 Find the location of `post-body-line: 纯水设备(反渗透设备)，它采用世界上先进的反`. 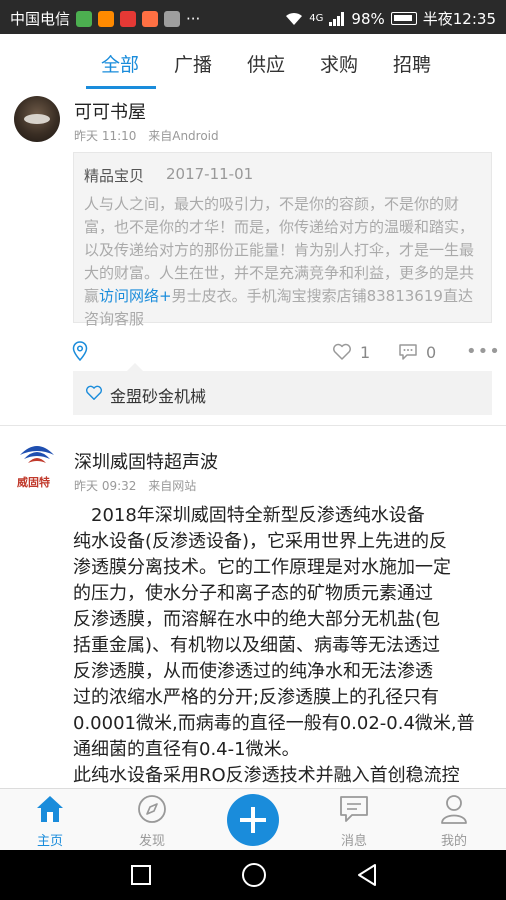

post-body-line: 纯水设备(反渗透设备)，它采用世界上先进的反 is located at coordinates (260, 541).